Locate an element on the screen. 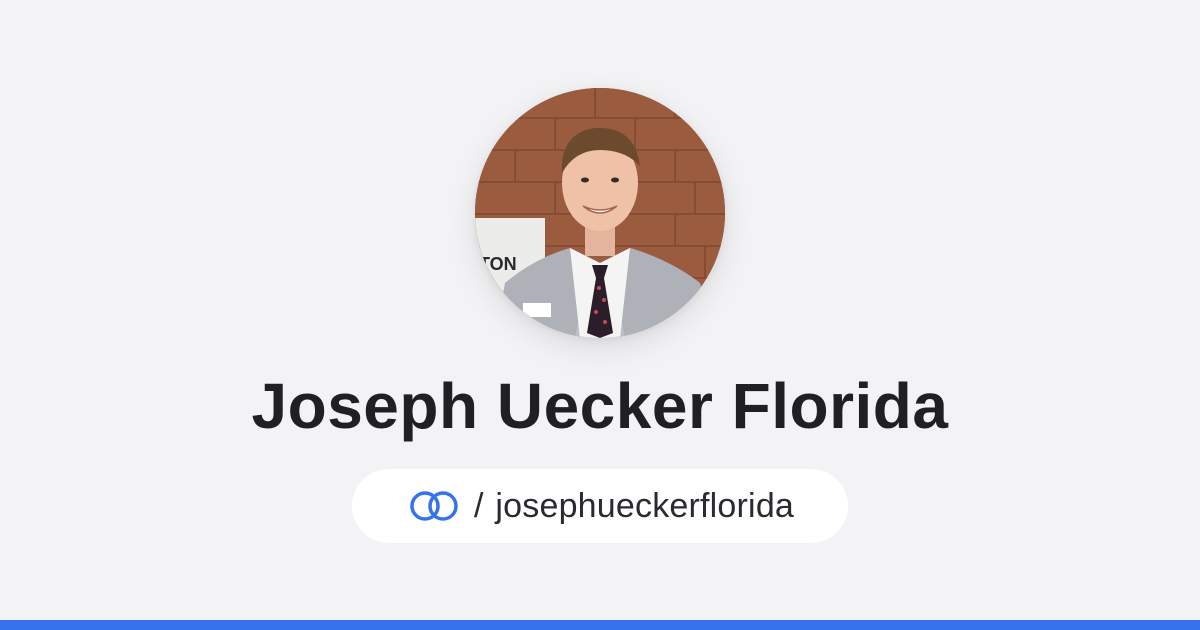  linked-rings-icon is located at coordinates (434, 506).